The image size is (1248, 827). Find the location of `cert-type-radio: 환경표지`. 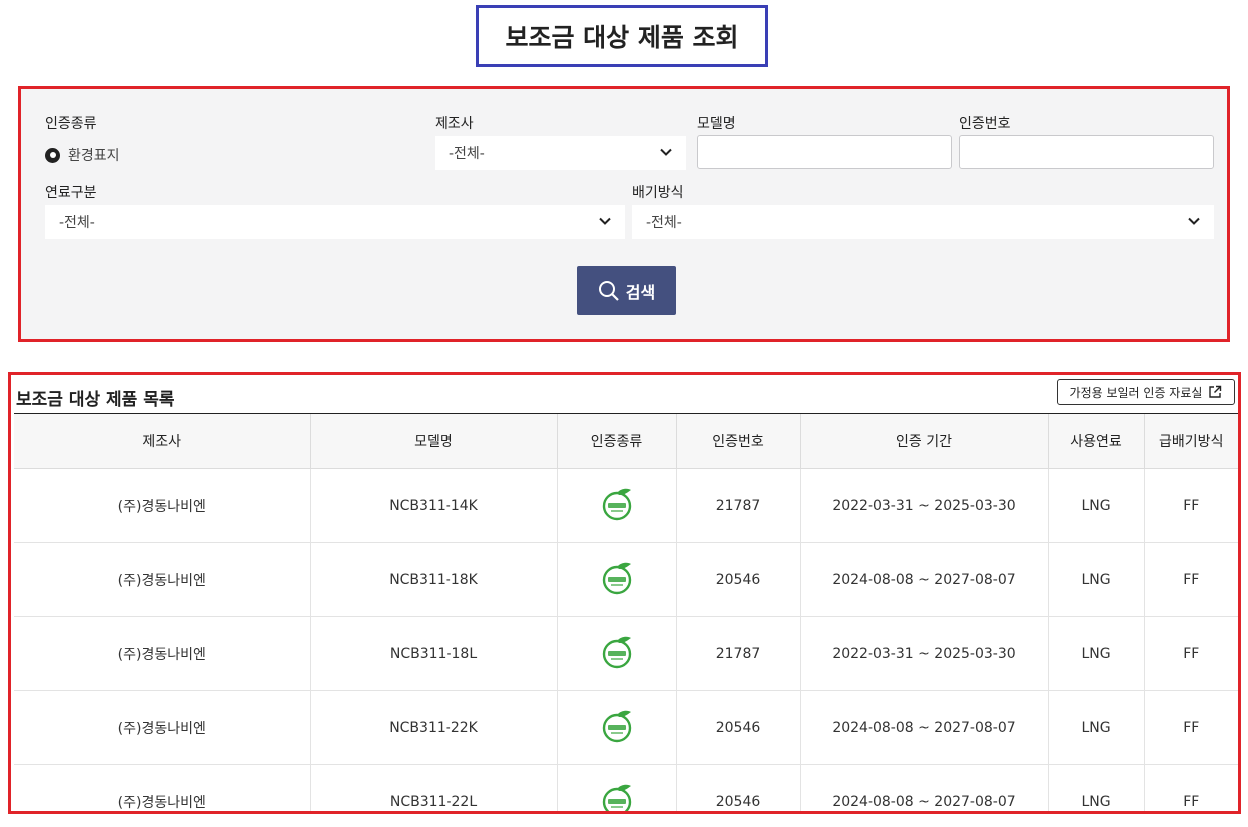

cert-type-radio: 환경표지 is located at coordinates (82, 155).